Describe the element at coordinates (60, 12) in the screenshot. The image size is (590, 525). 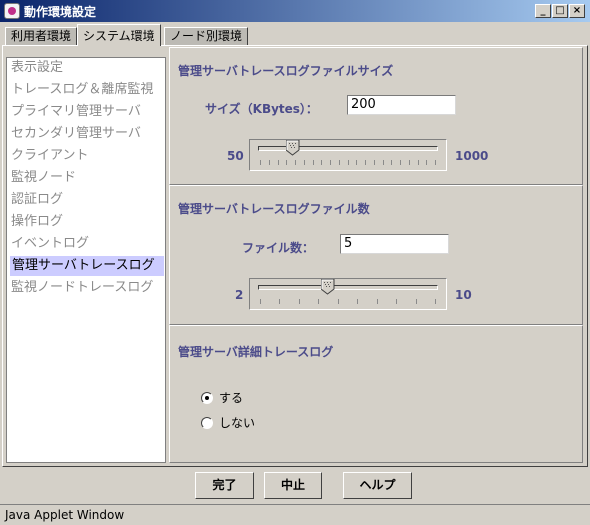
I see `window-title: 動作環境設定` at that location.